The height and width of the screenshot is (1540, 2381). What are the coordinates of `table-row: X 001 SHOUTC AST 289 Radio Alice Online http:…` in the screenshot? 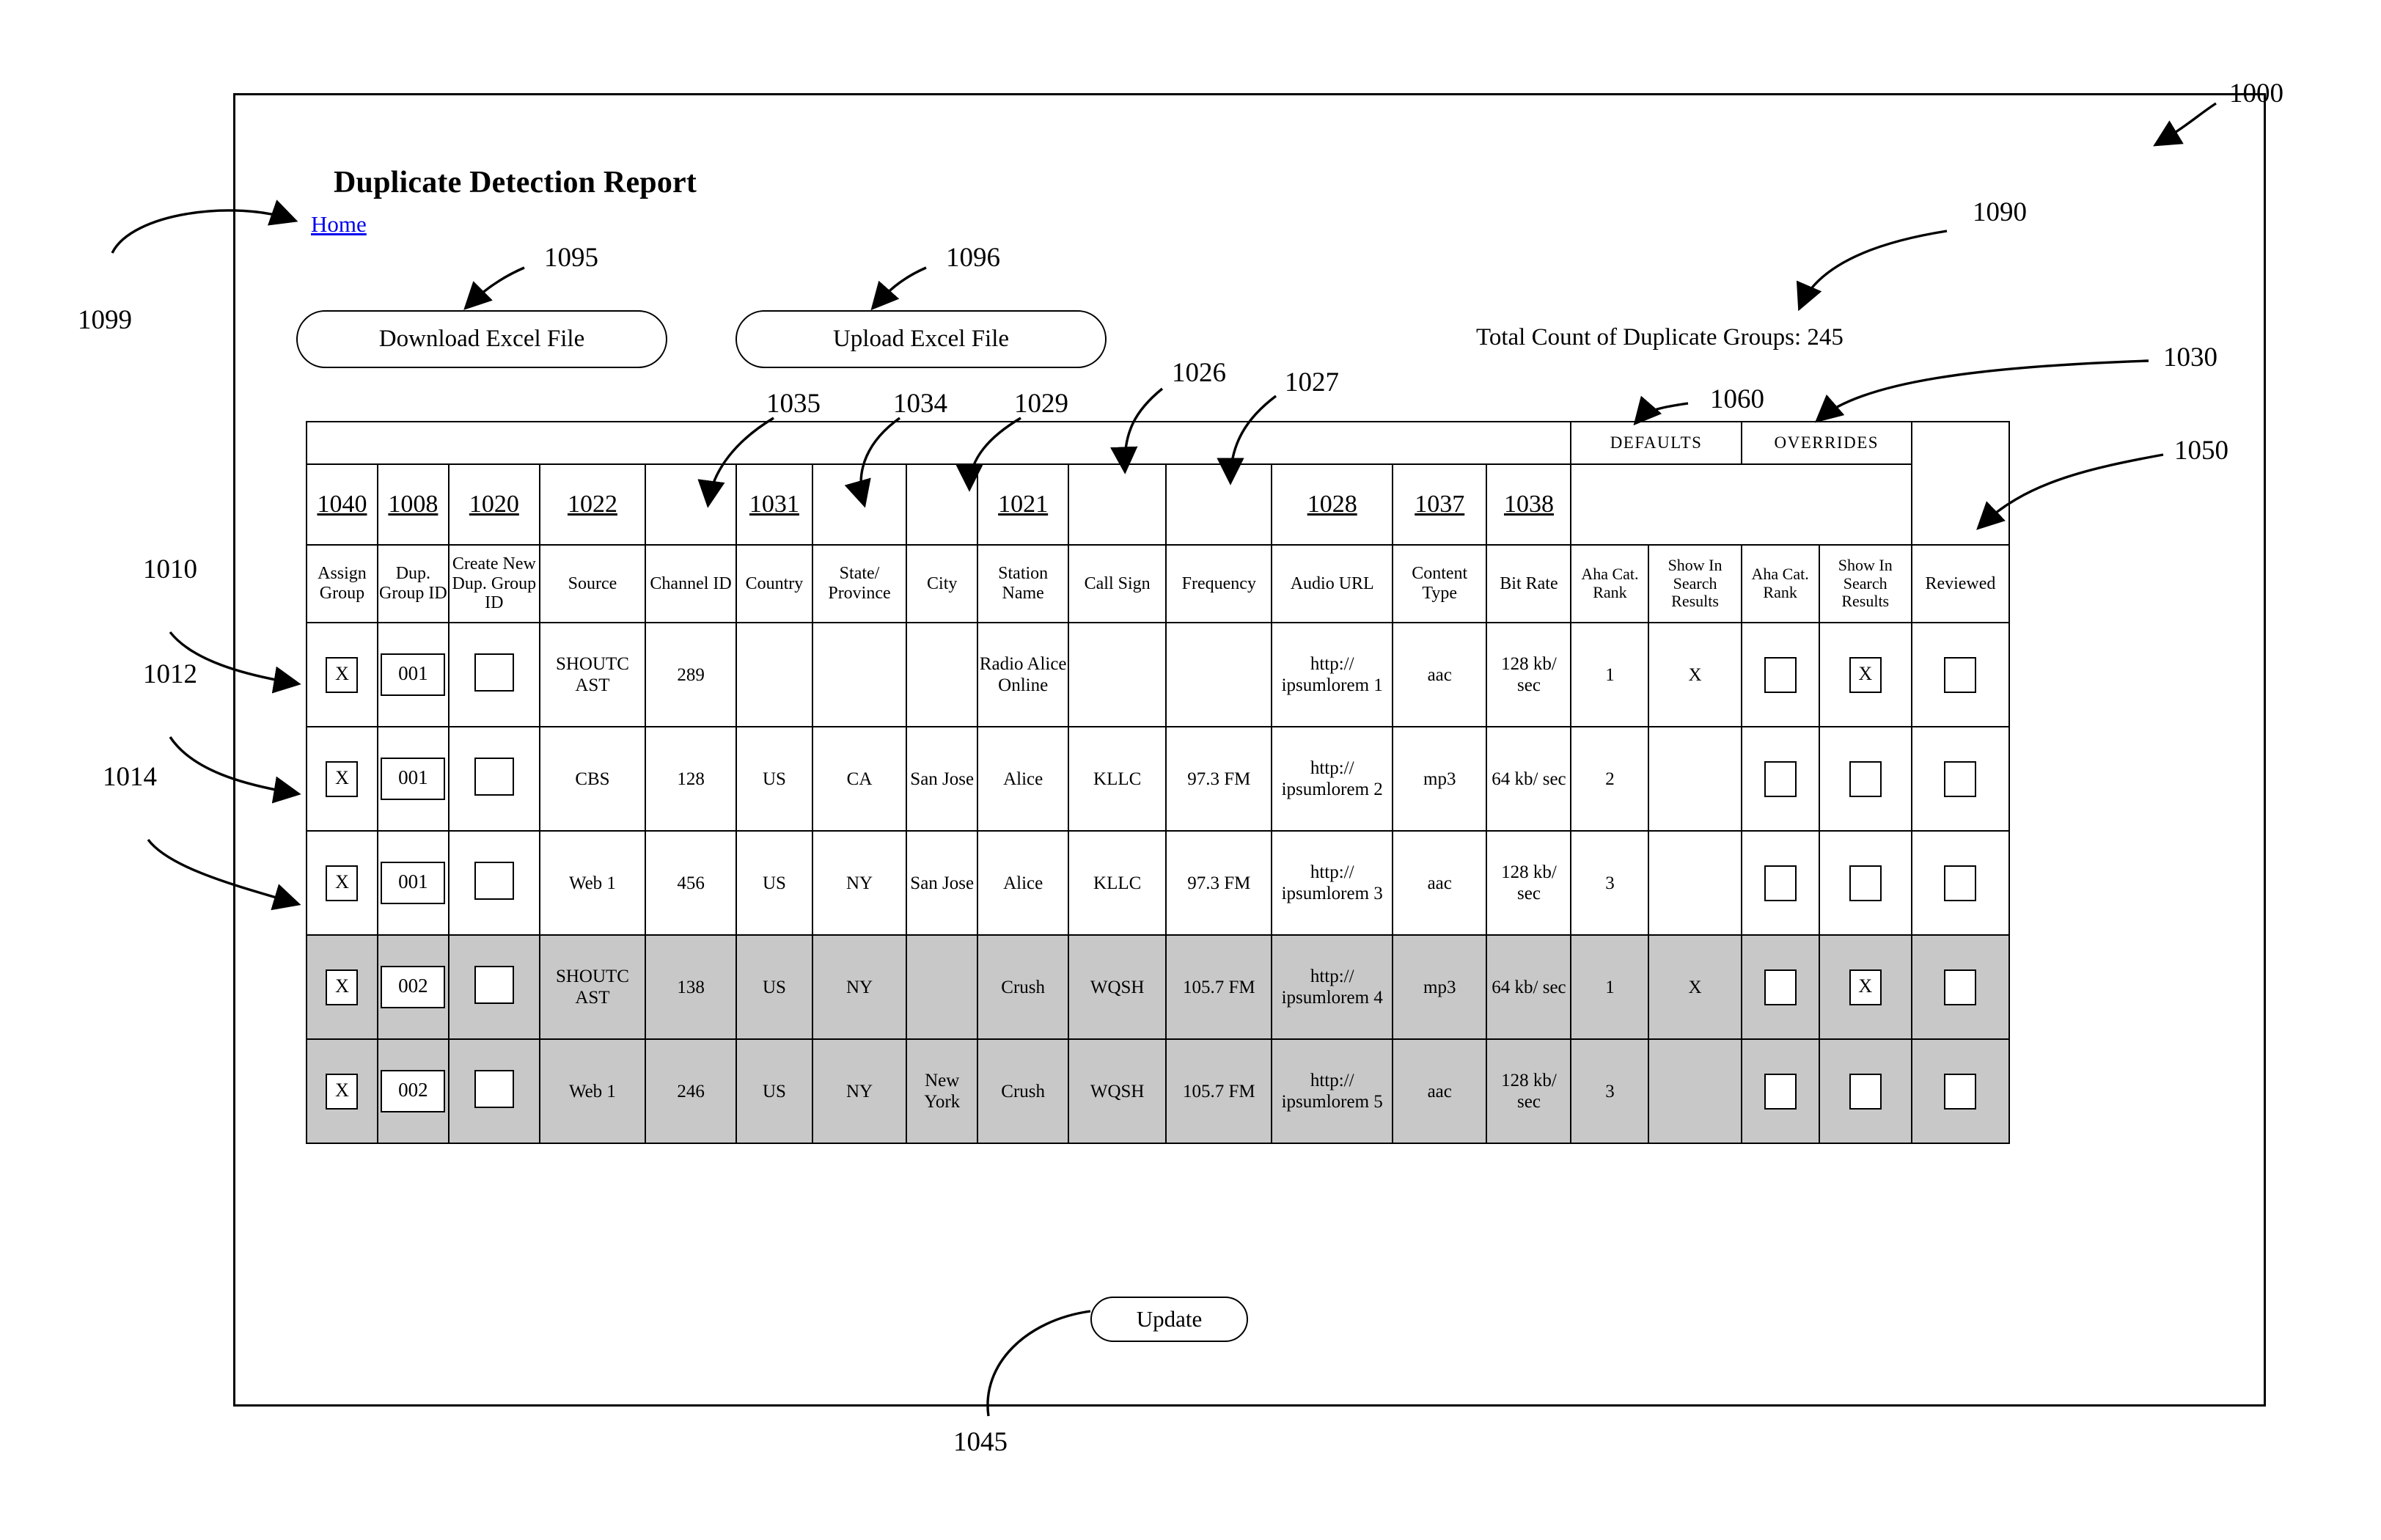 It's located at (1158, 674).